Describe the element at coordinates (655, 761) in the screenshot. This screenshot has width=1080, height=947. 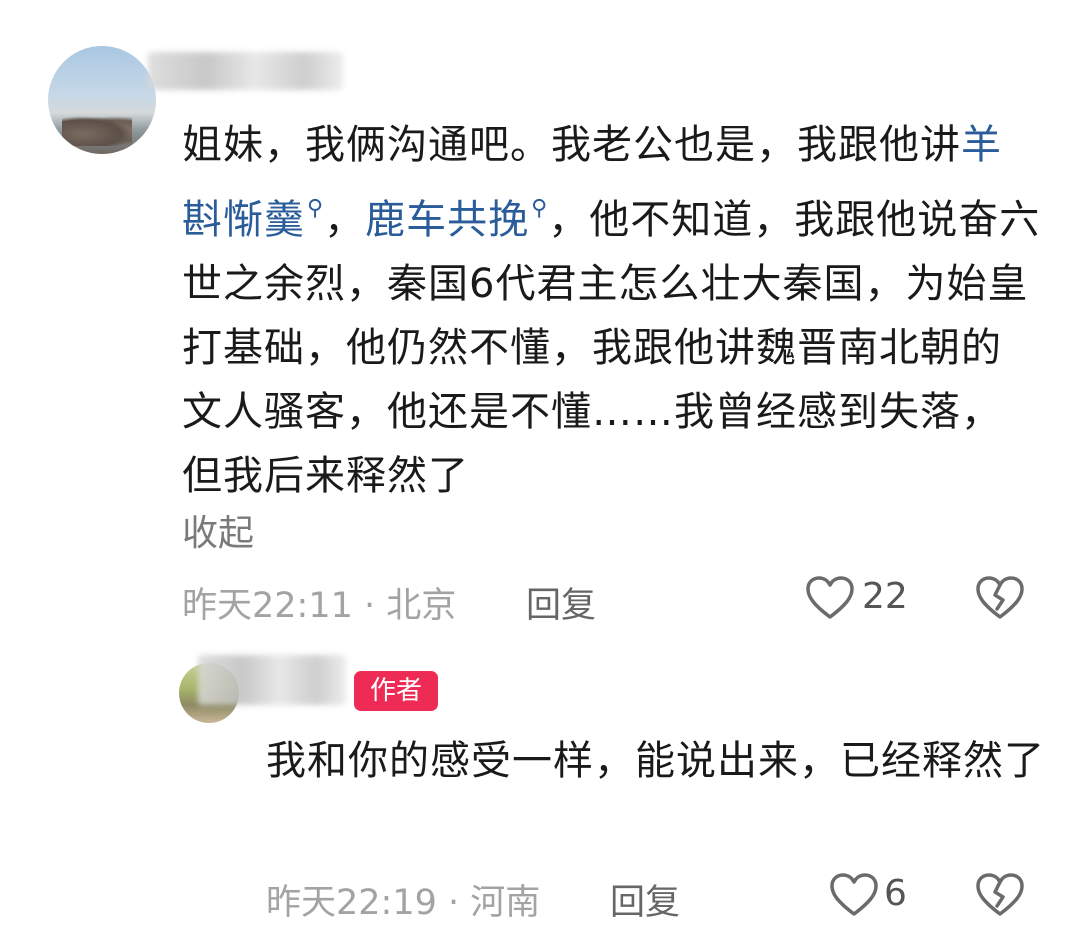
I see `reply-text: 我和你的感受一样，能说出来，已经释然了` at that location.